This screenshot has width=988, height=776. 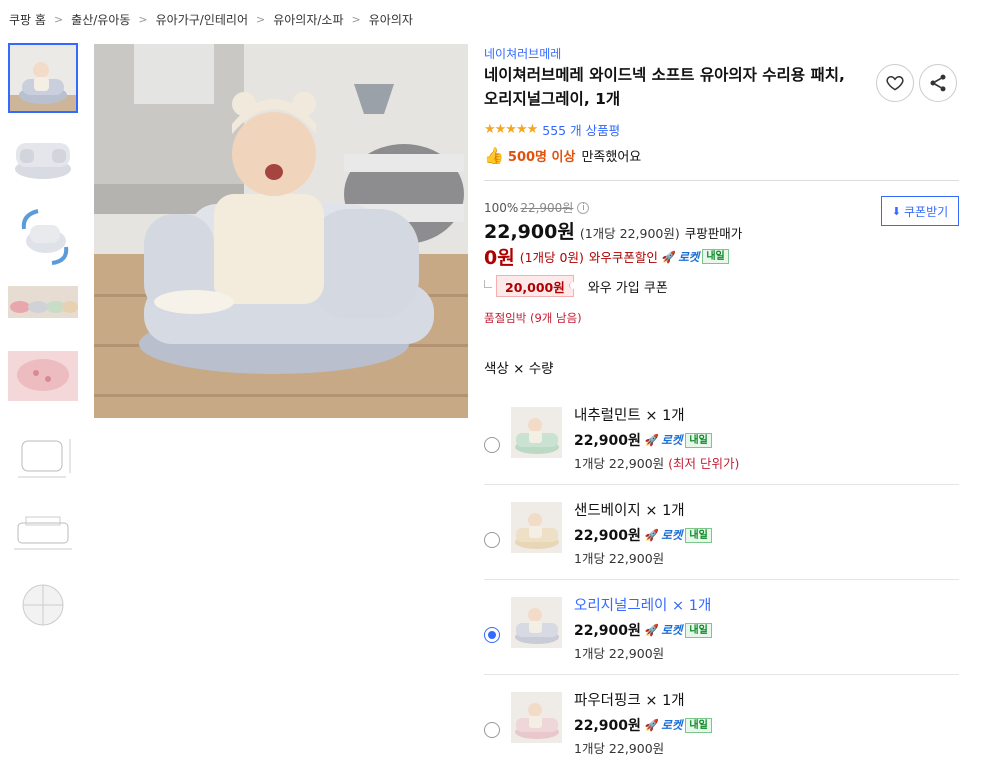 What do you see at coordinates (611, 157) in the screenshot?
I see `satisfaction-text: 만족했어요` at bounding box center [611, 157].